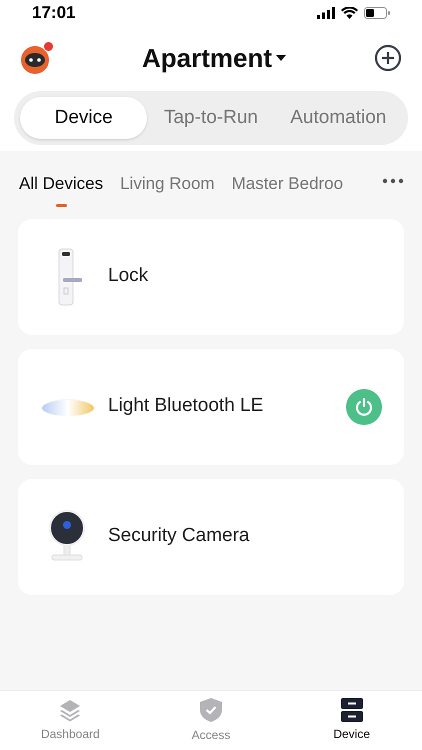  I want to click on nav-tab: Device, so click(351, 720).